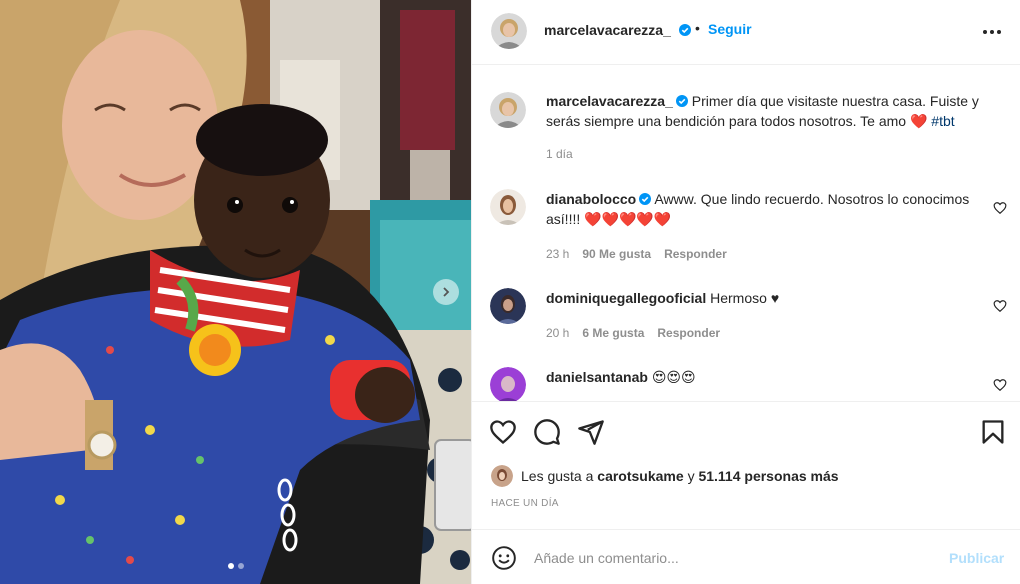  What do you see at coordinates (730, 29) in the screenshot?
I see `follow-button: Seguir` at bounding box center [730, 29].